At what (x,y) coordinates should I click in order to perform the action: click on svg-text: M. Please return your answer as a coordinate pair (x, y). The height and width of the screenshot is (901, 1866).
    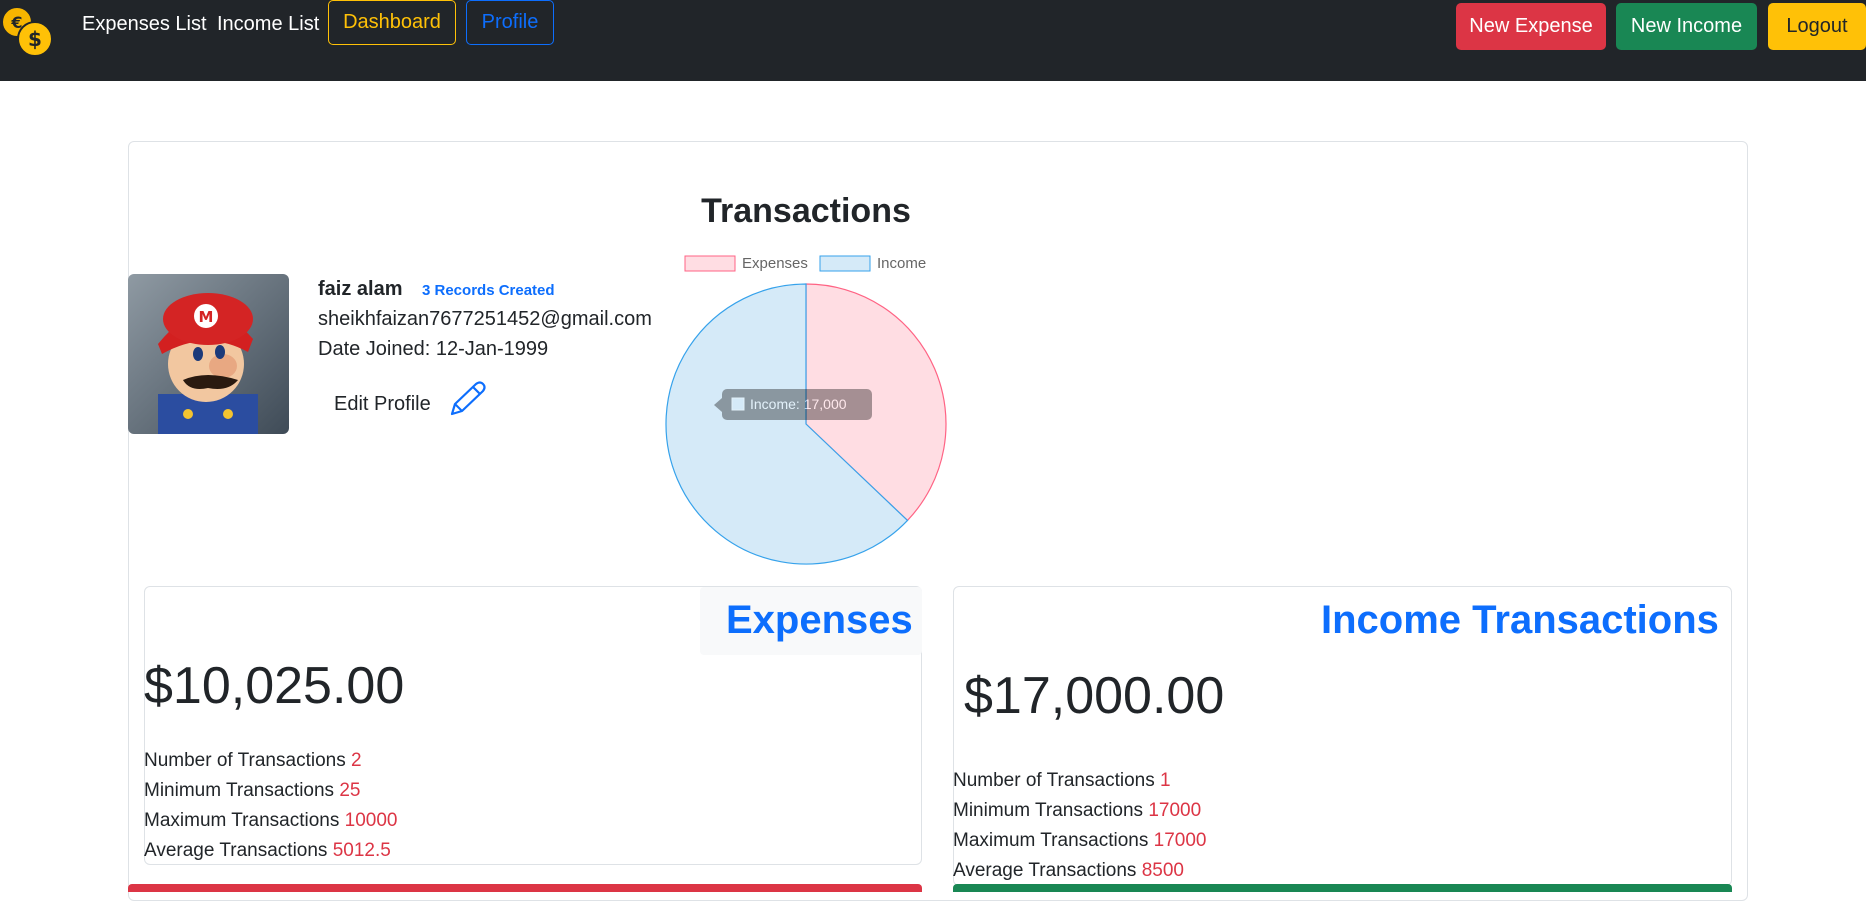
    Looking at the image, I should click on (206, 317).